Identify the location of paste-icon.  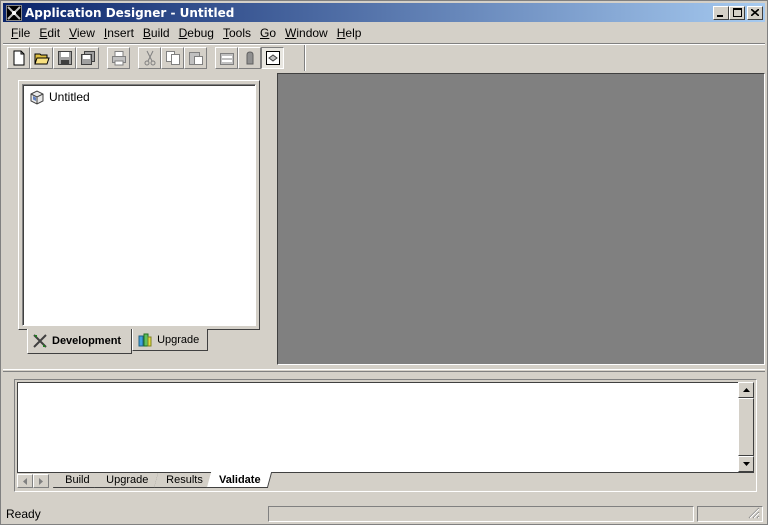
(195, 58).